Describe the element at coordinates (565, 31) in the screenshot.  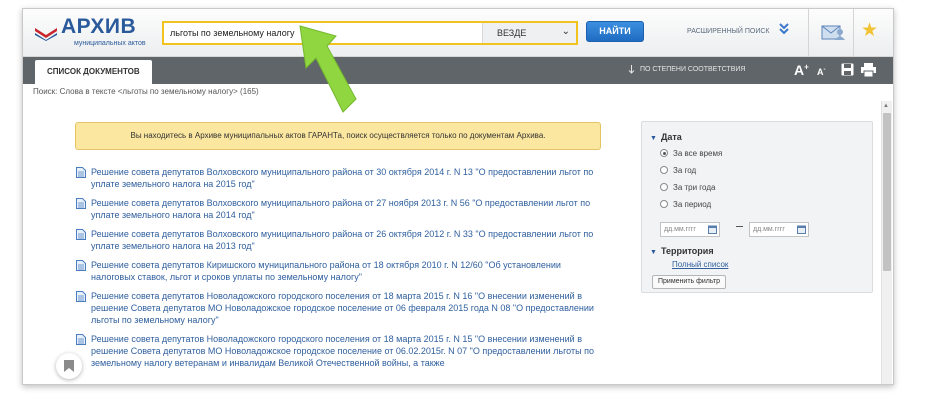
I see `chevron-down-icon: ⌄` at that location.